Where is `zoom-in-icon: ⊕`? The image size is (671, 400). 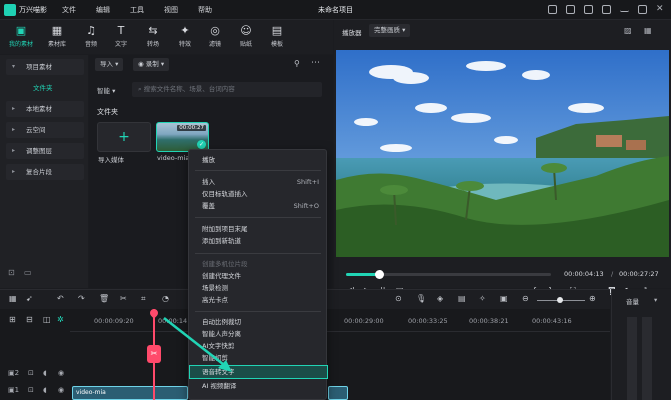 zoom-in-icon: ⊕ is located at coordinates (592, 298).